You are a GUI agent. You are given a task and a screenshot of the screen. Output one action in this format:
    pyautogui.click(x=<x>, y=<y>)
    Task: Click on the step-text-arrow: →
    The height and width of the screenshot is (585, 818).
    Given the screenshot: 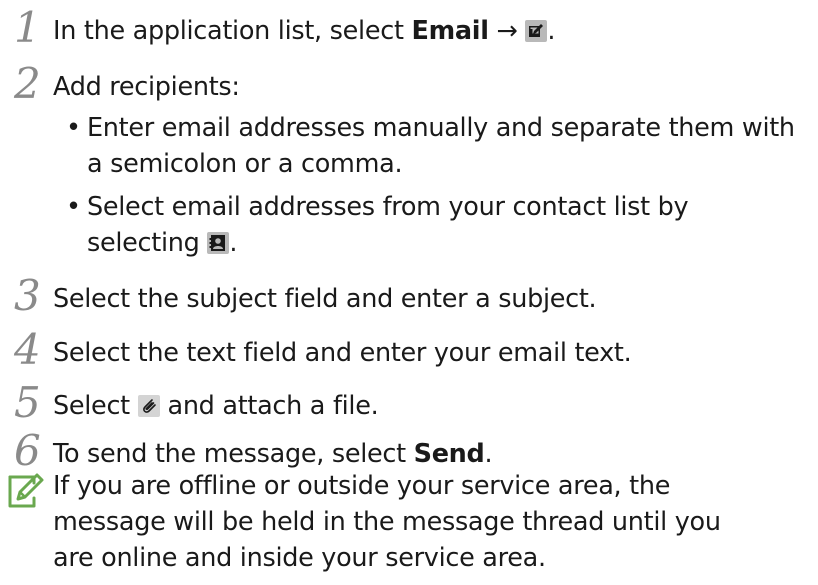 What is the action you would take?
    pyautogui.click(x=507, y=31)
    